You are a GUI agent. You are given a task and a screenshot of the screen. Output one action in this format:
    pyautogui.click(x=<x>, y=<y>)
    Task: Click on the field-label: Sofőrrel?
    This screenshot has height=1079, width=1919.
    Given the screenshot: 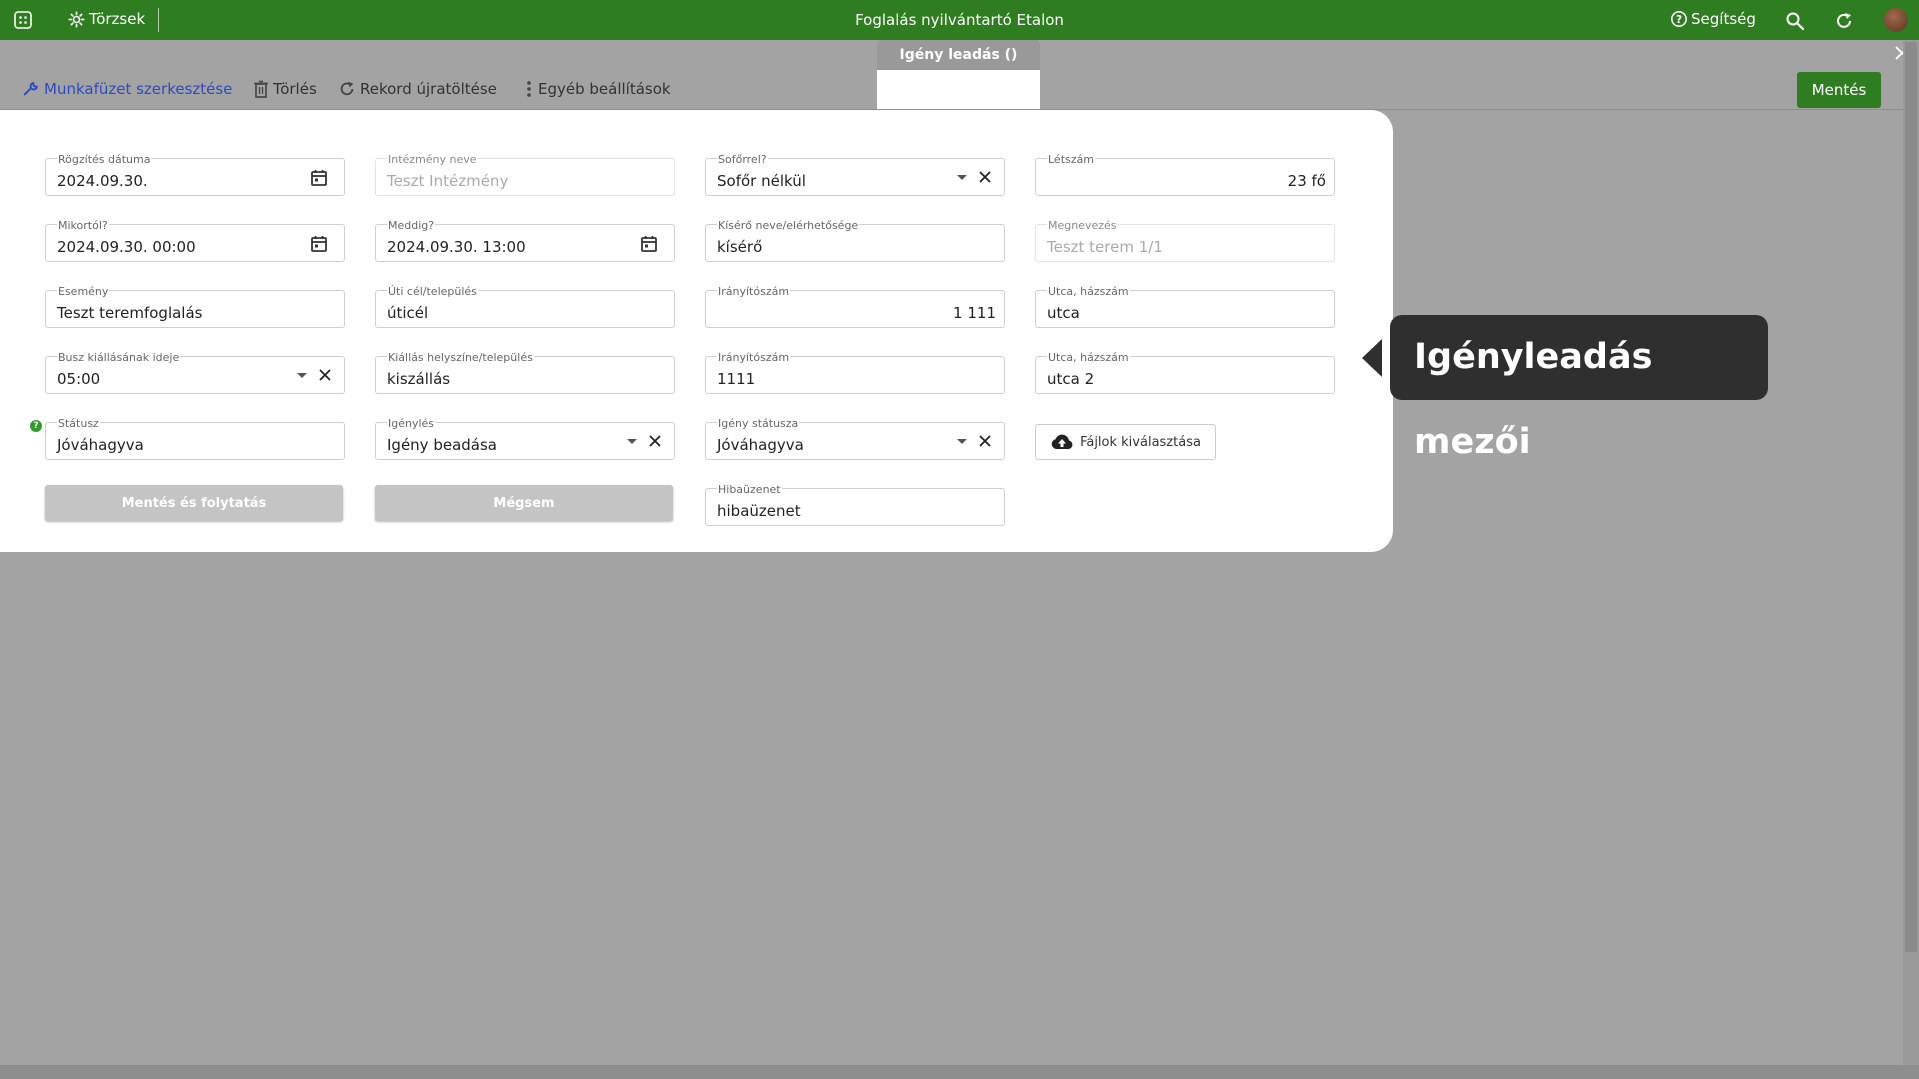 What is the action you would take?
    pyautogui.click(x=742, y=159)
    